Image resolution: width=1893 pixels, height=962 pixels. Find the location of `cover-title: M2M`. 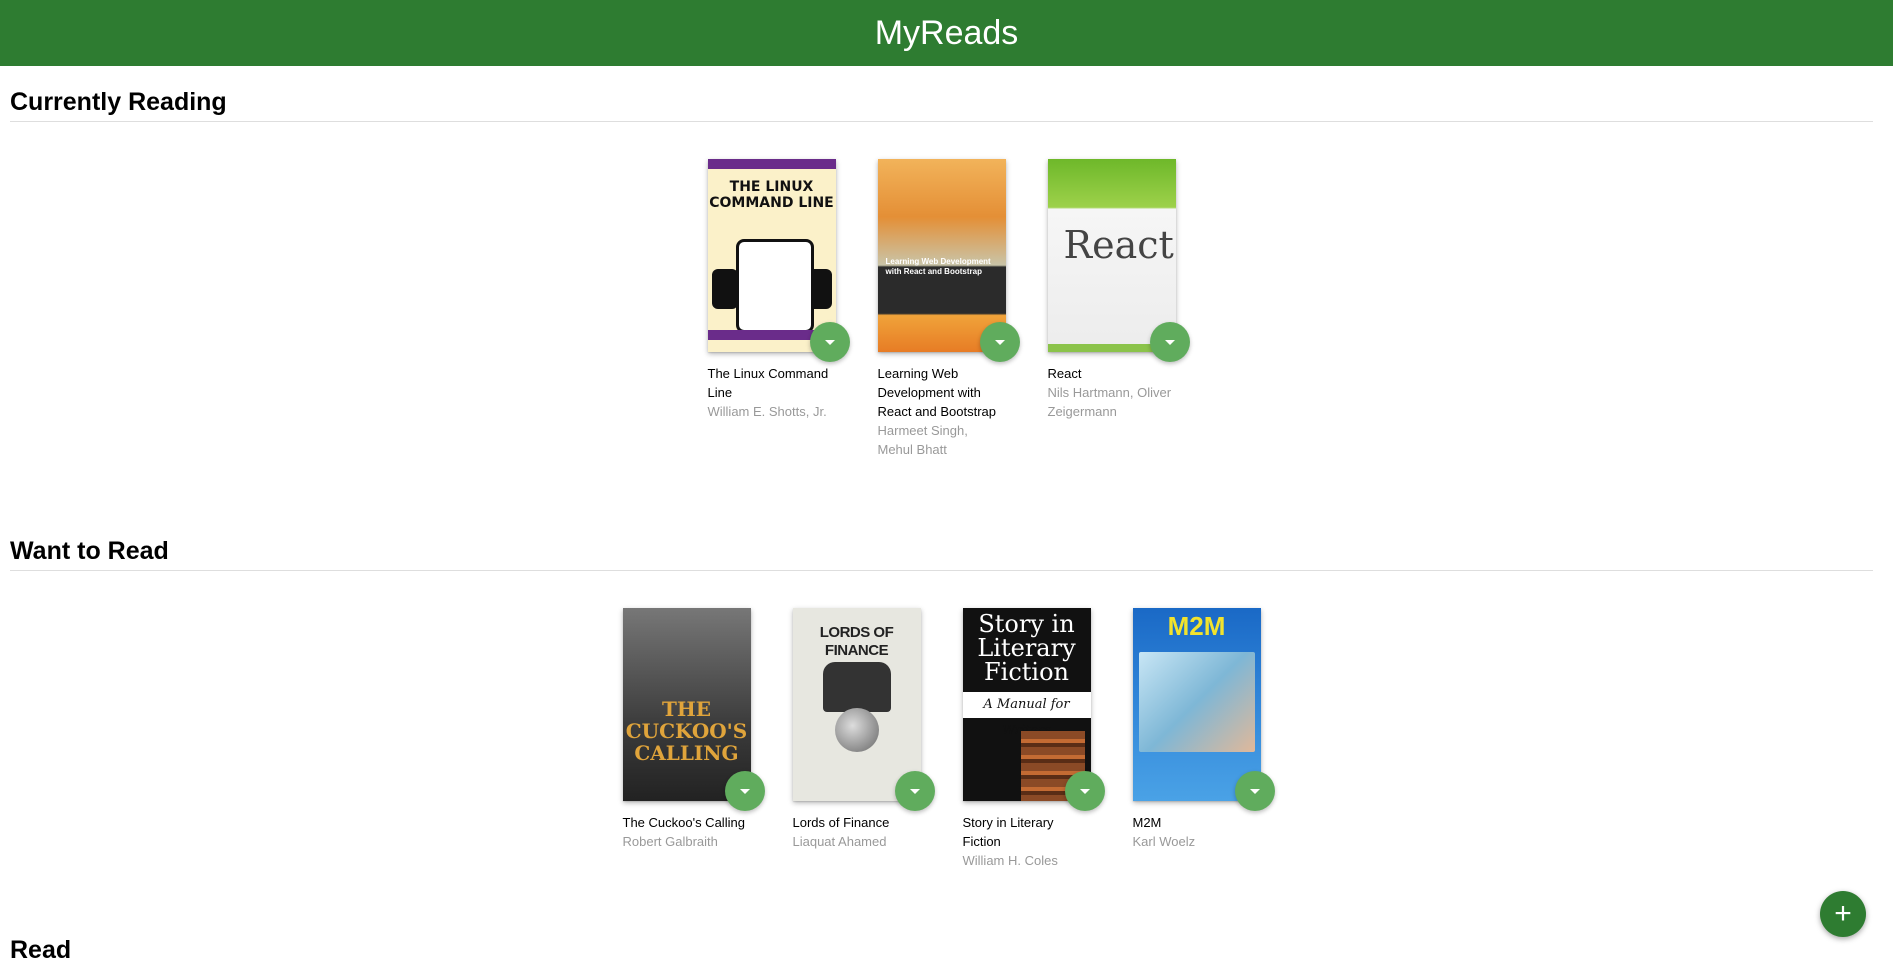

cover-title: M2M is located at coordinates (1196, 626).